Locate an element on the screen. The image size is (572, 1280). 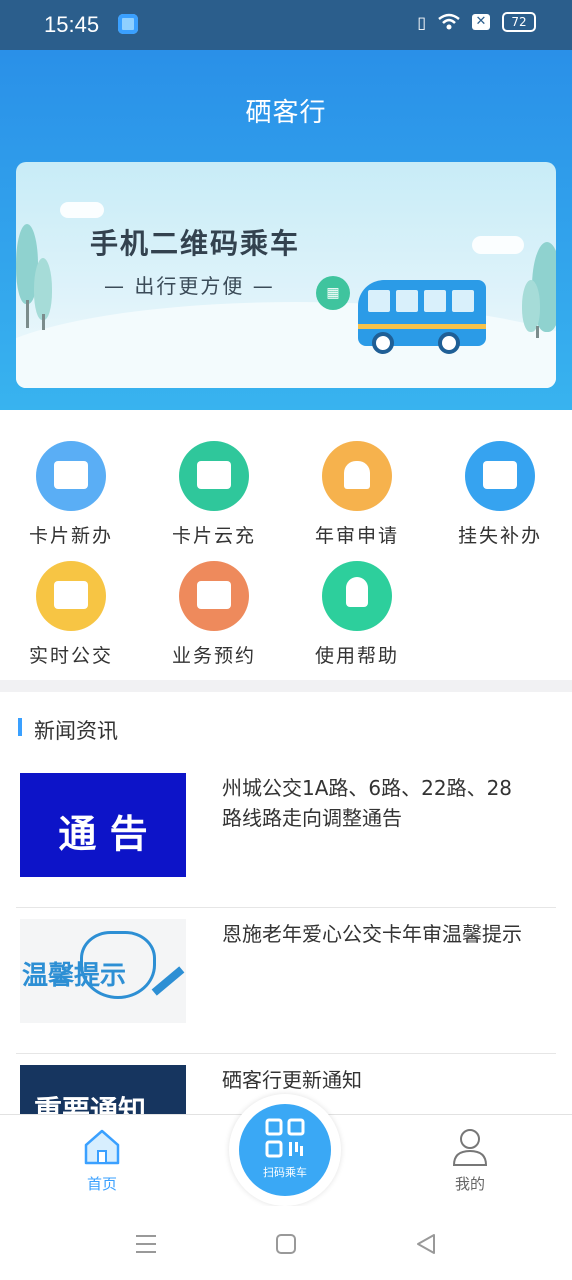
battery-icon: 72 is located at coordinates (519, 22).